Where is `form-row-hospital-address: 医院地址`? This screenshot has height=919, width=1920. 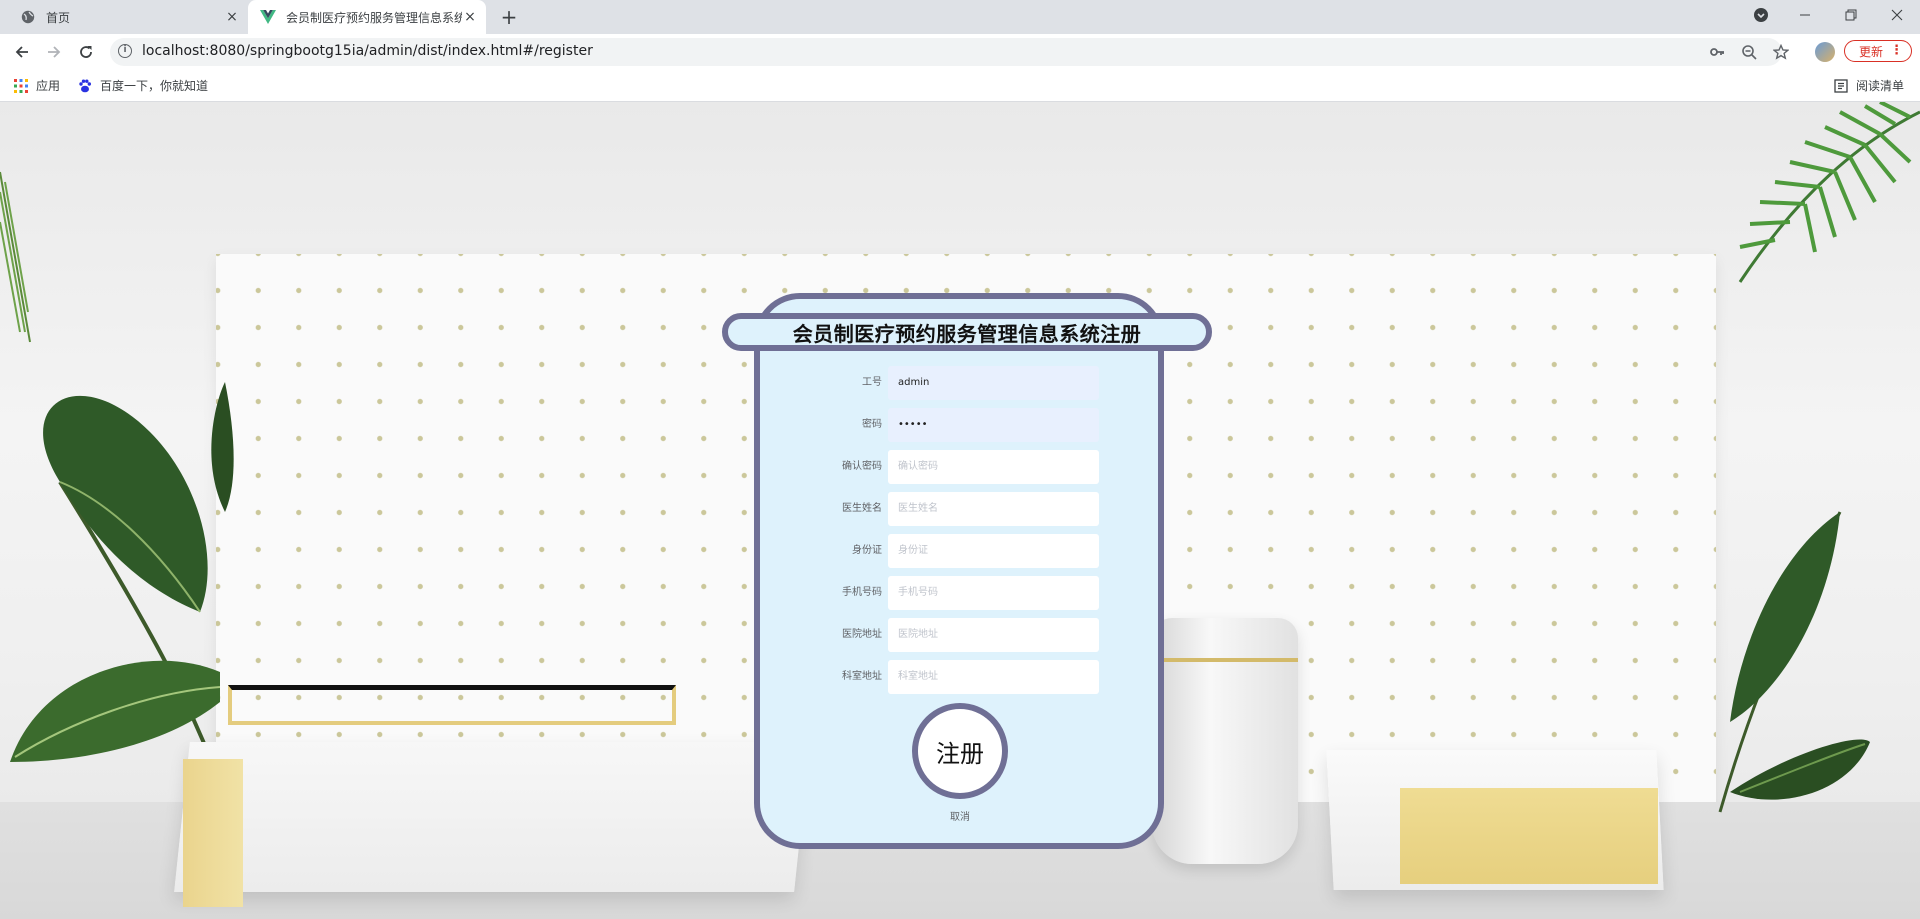
form-row-hospital-address: 医院地址 is located at coordinates (950, 635).